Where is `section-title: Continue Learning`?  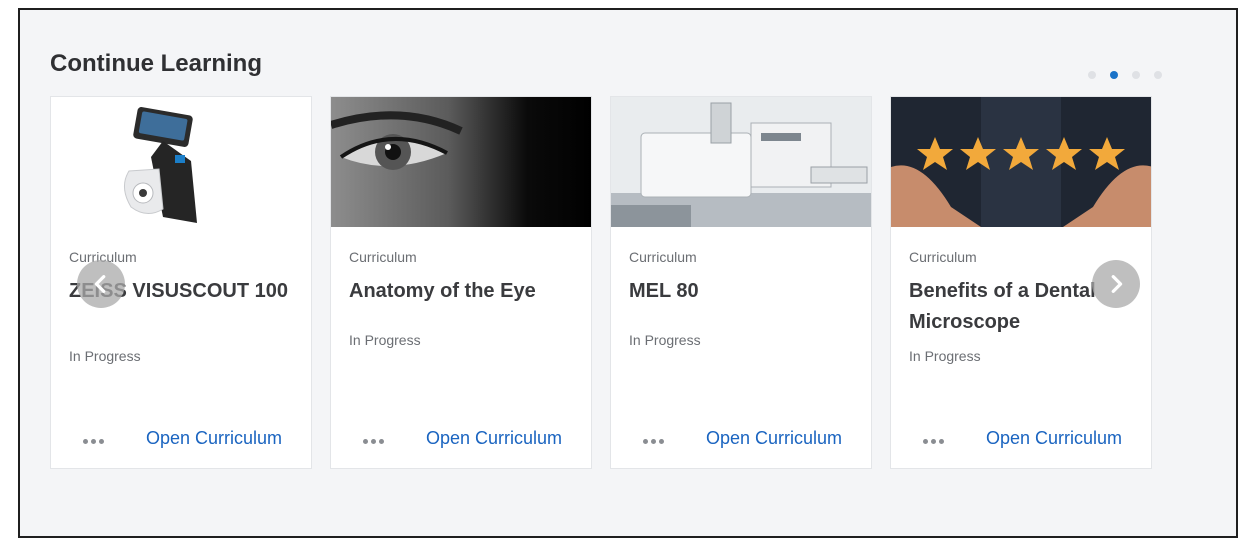 section-title: Continue Learning is located at coordinates (156, 63).